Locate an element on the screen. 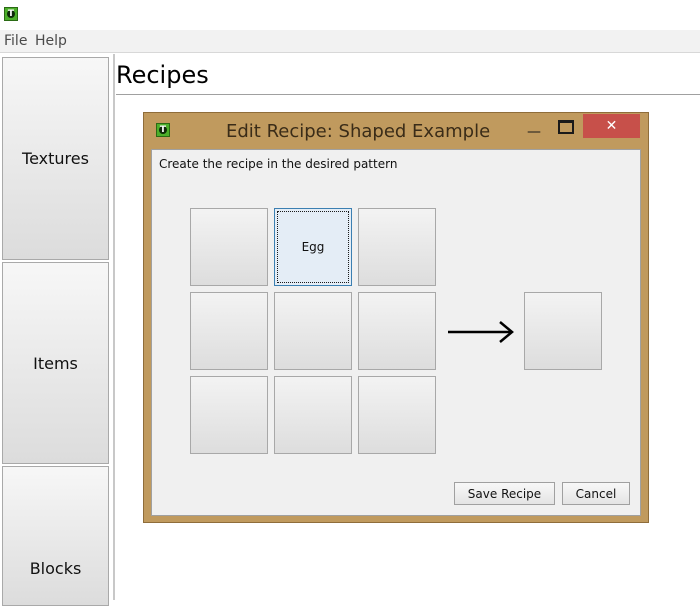  grid-slot-r1c3 is located at coordinates (397, 247).